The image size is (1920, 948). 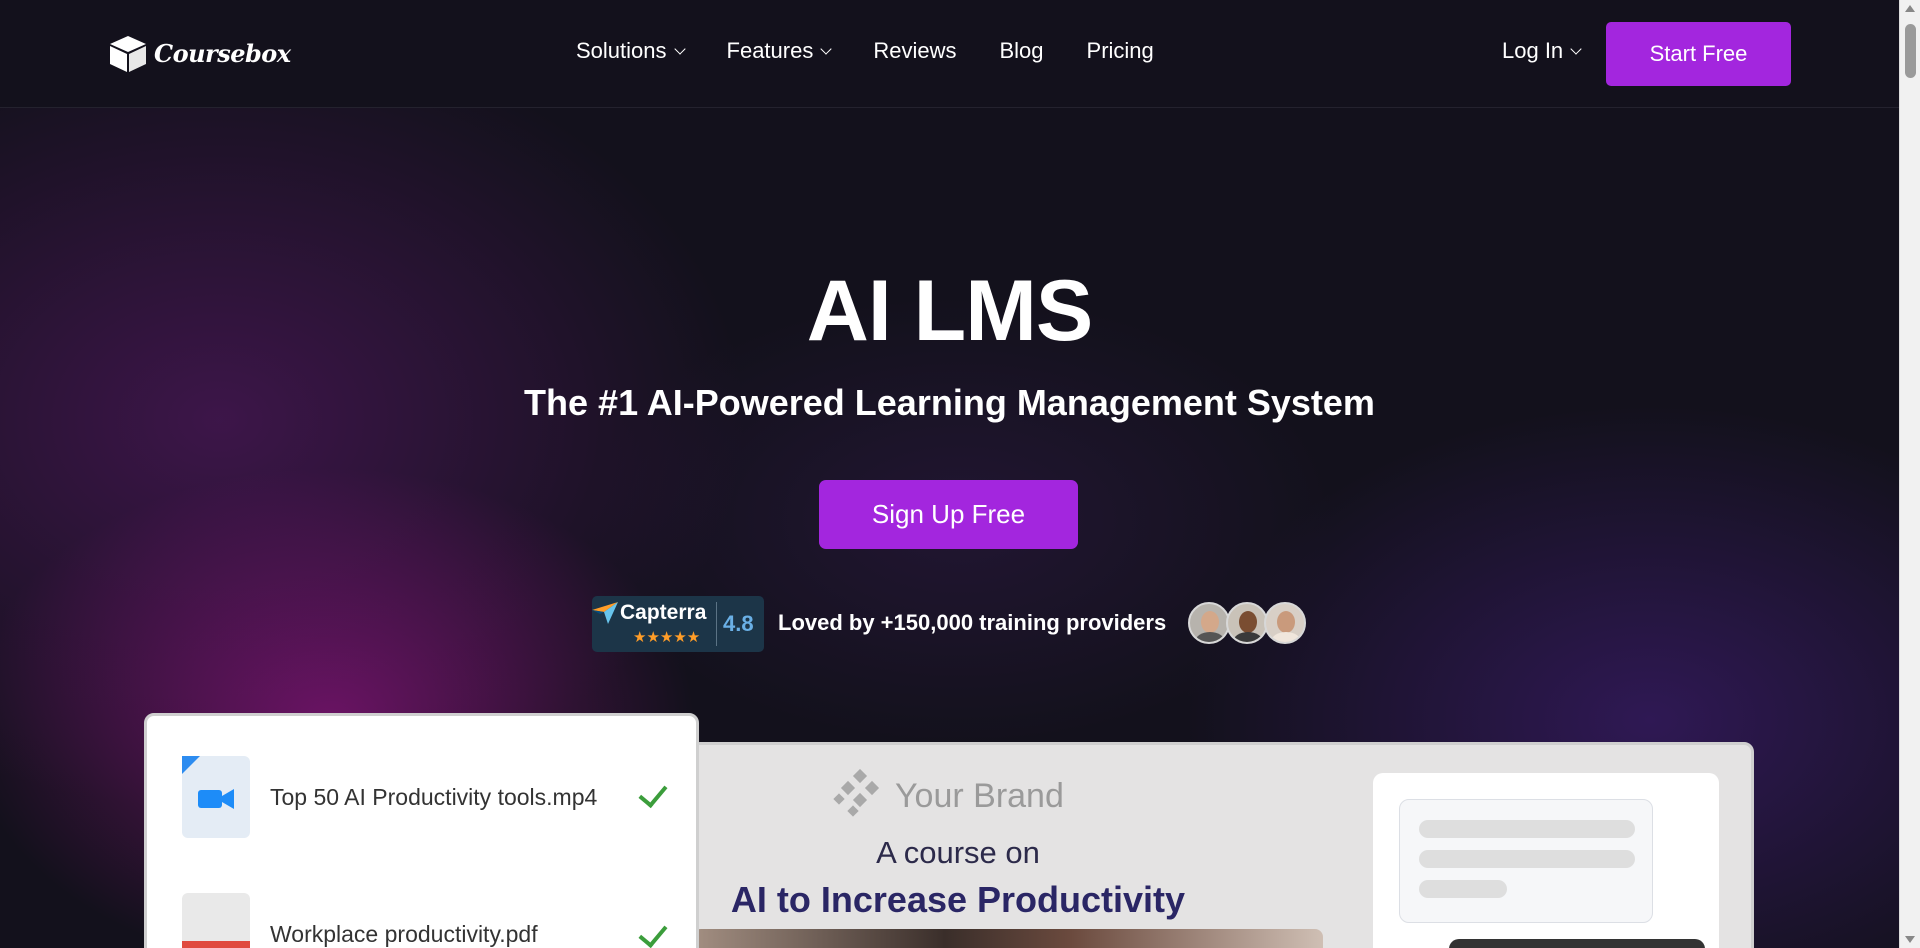 I want to click on nav-features: Features, so click(x=779, y=51).